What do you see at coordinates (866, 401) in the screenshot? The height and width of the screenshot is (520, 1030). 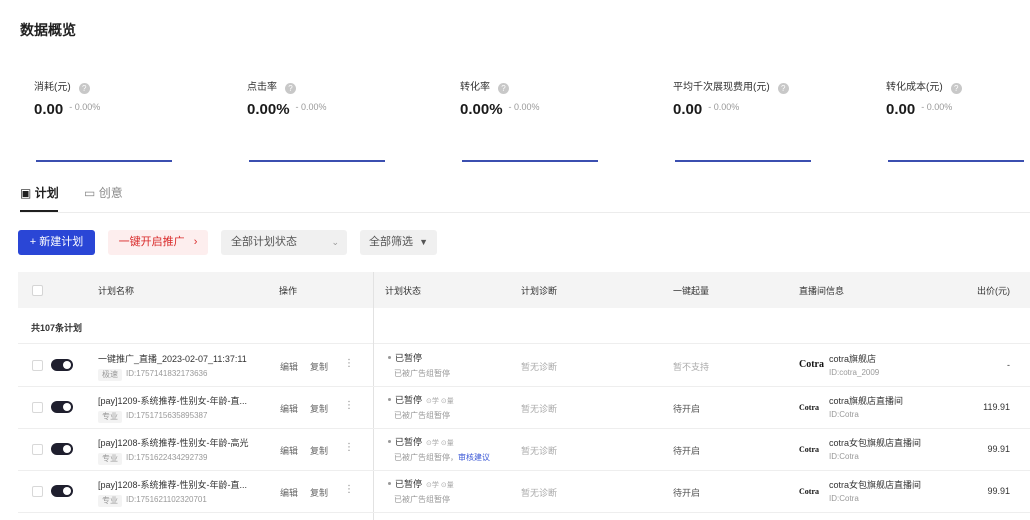 I see `live-room-name: cotra旗舰店直播间` at bounding box center [866, 401].